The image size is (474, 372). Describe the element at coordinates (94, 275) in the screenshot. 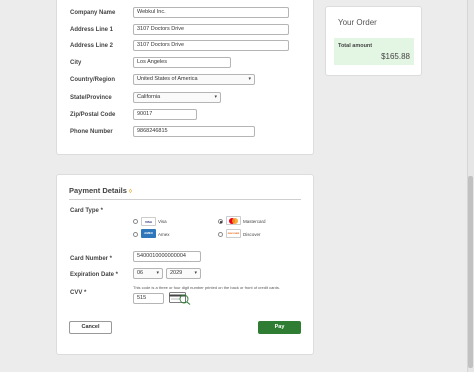

I see `expiration-date-label: Expiration Date *` at that location.